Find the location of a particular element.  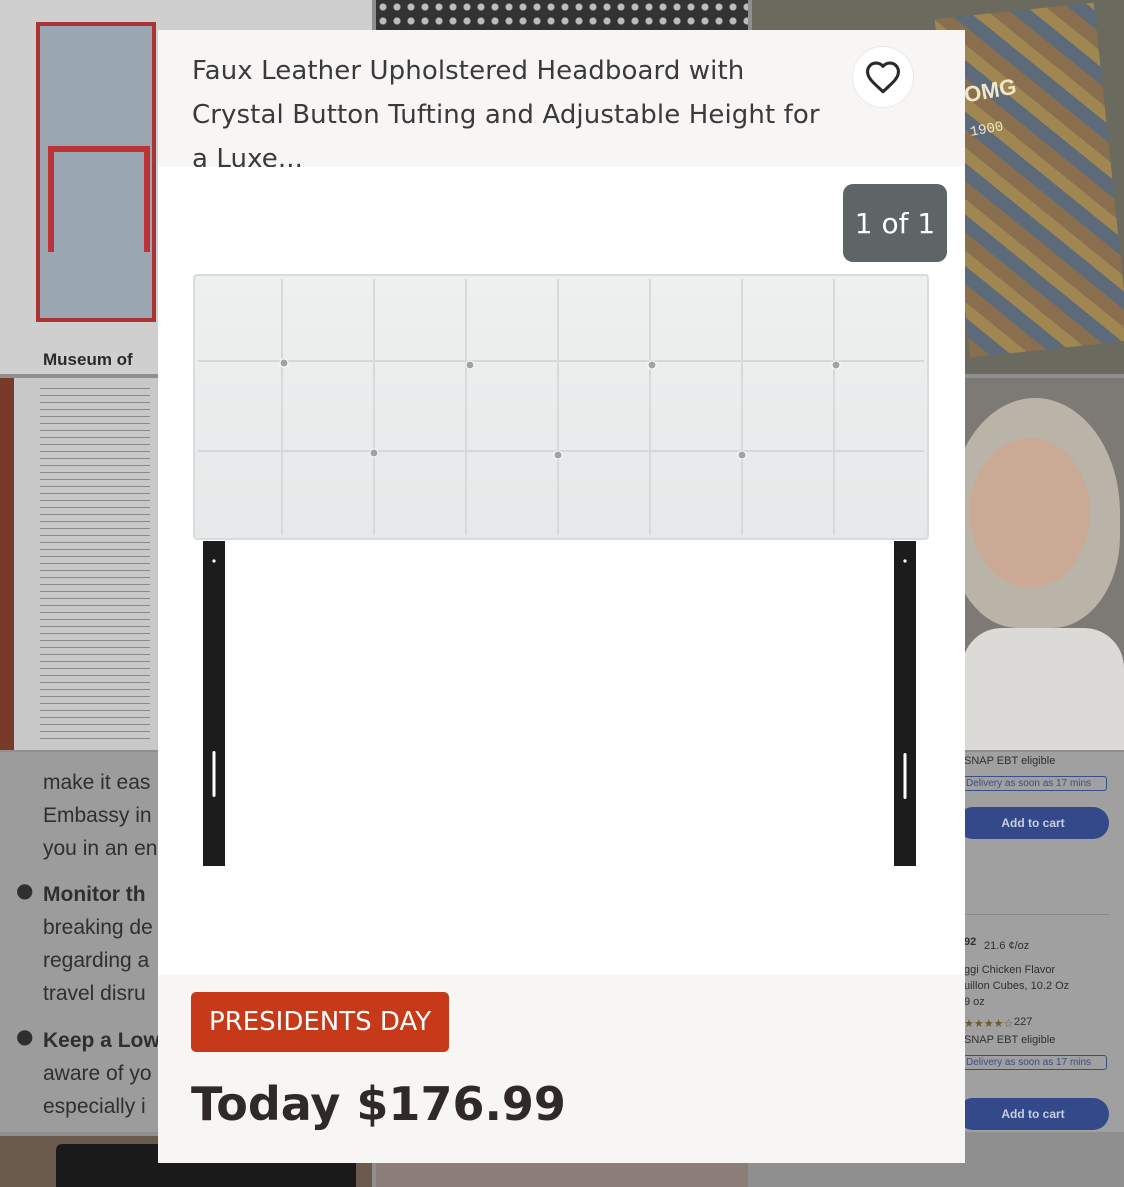

dotted-pattern-tile is located at coordinates (562, 15).